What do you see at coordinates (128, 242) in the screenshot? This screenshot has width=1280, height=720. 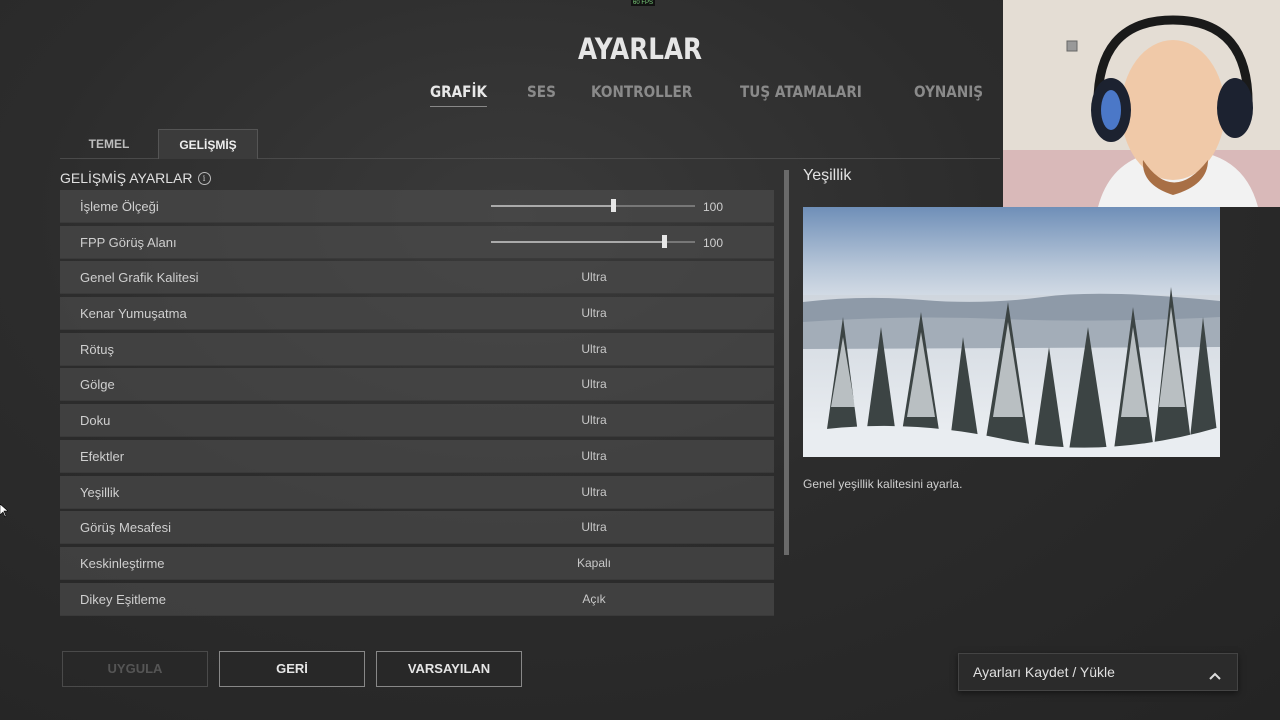 I see `setting-label: FPP Görüş Alanı` at bounding box center [128, 242].